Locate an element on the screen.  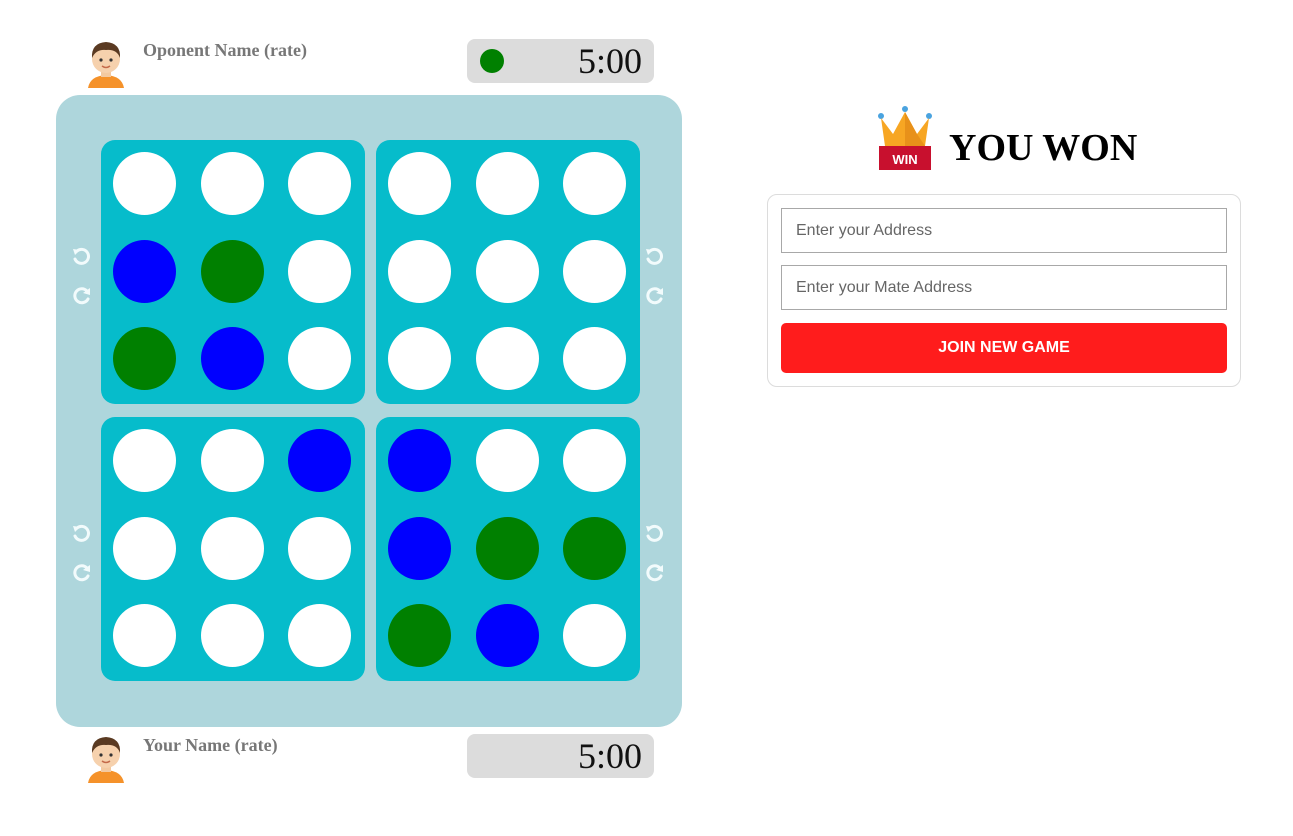
join-new-game-button: JOIN NEW GAME is located at coordinates (1004, 348).